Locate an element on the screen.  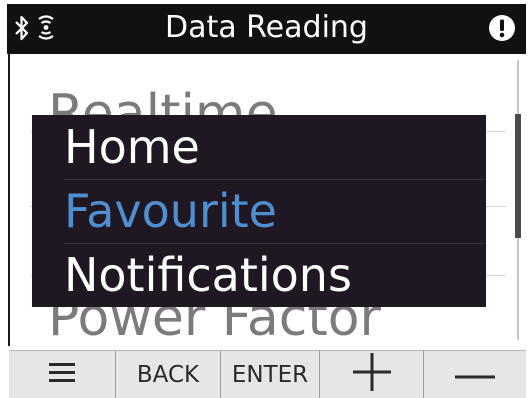
page-title: Data Reading is located at coordinates (266, 27).